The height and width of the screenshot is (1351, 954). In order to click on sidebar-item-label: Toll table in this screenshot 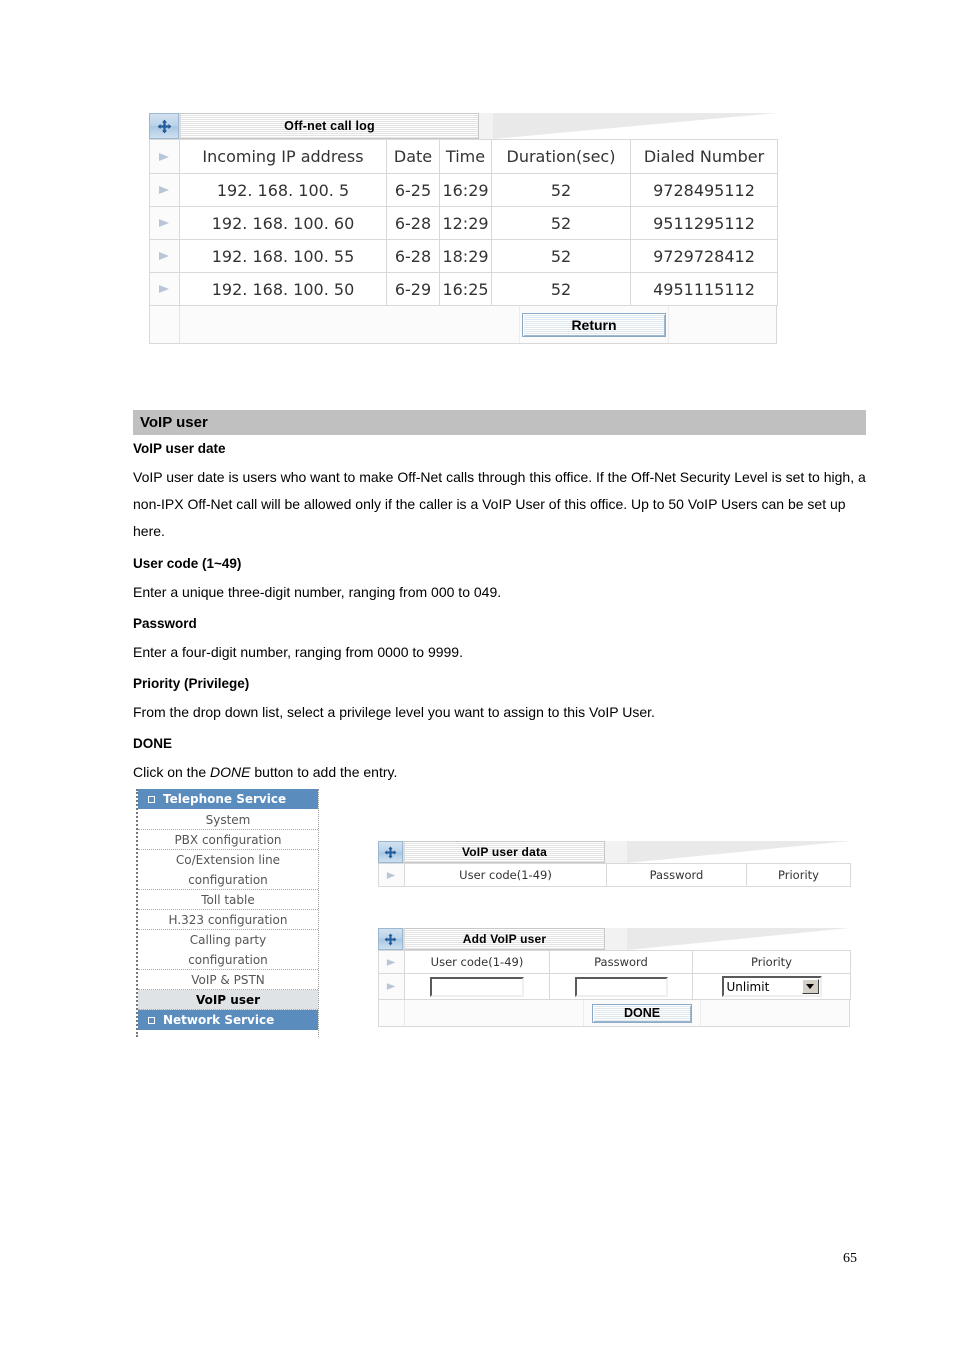, I will do `click(228, 899)`.